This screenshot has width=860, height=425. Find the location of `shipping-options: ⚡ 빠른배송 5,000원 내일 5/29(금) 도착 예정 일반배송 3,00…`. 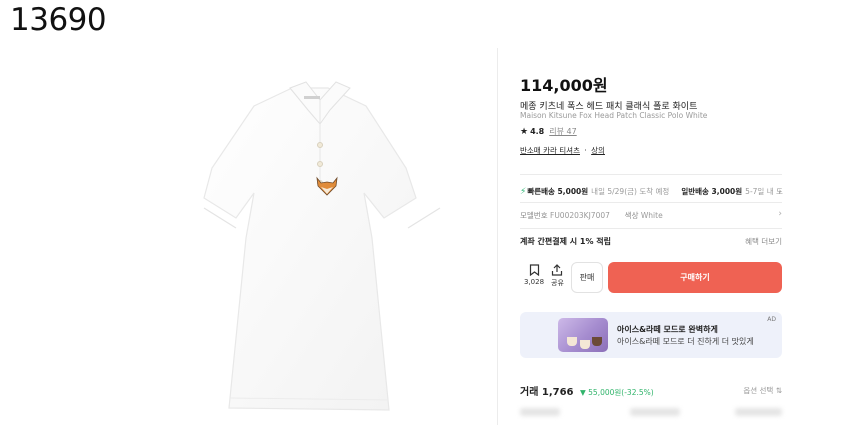

shipping-options: ⚡ 빠른배송 5,000원 내일 5/29(금) 도착 예정 일반배송 3,00… is located at coordinates (651, 191).